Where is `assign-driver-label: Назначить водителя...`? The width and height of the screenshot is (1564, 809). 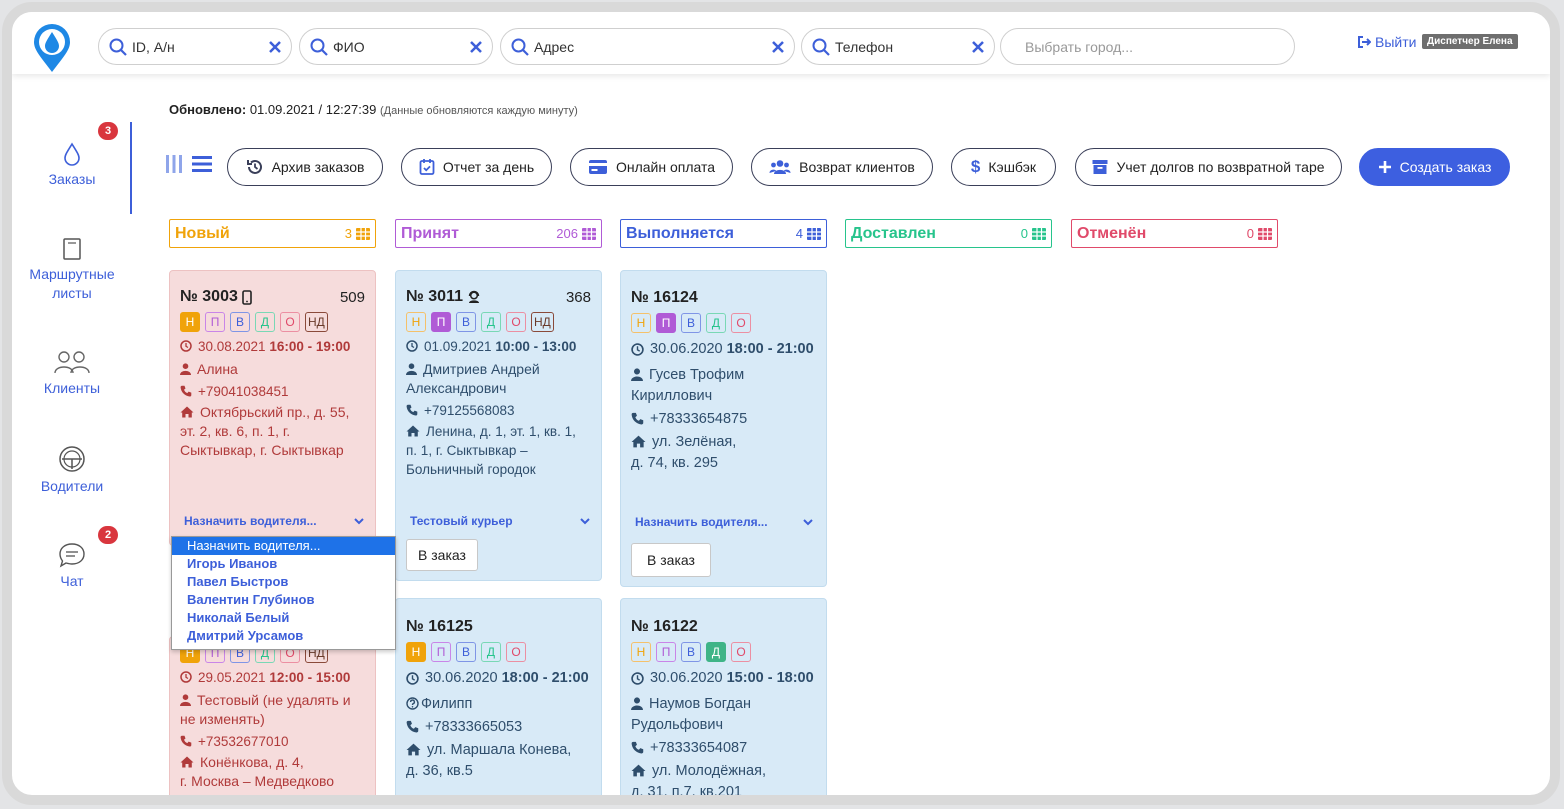 assign-driver-label: Назначить водителя... is located at coordinates (250, 521).